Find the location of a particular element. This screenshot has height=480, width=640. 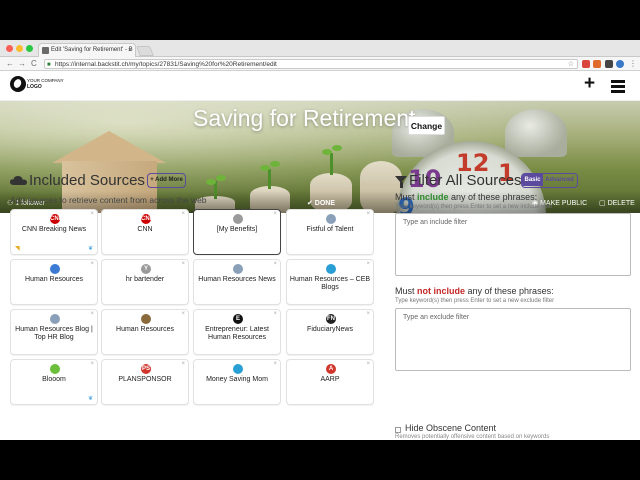

hide-obscene-checkbox is located at coordinates (398, 430).